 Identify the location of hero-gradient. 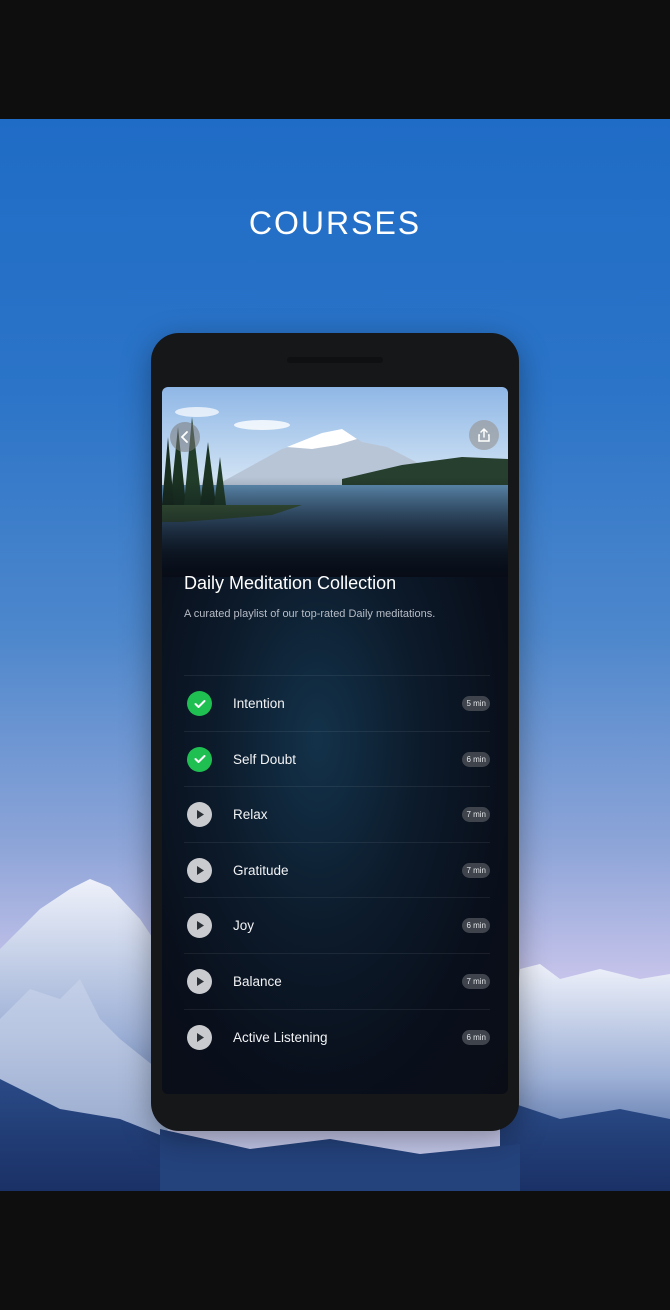
(335, 527).